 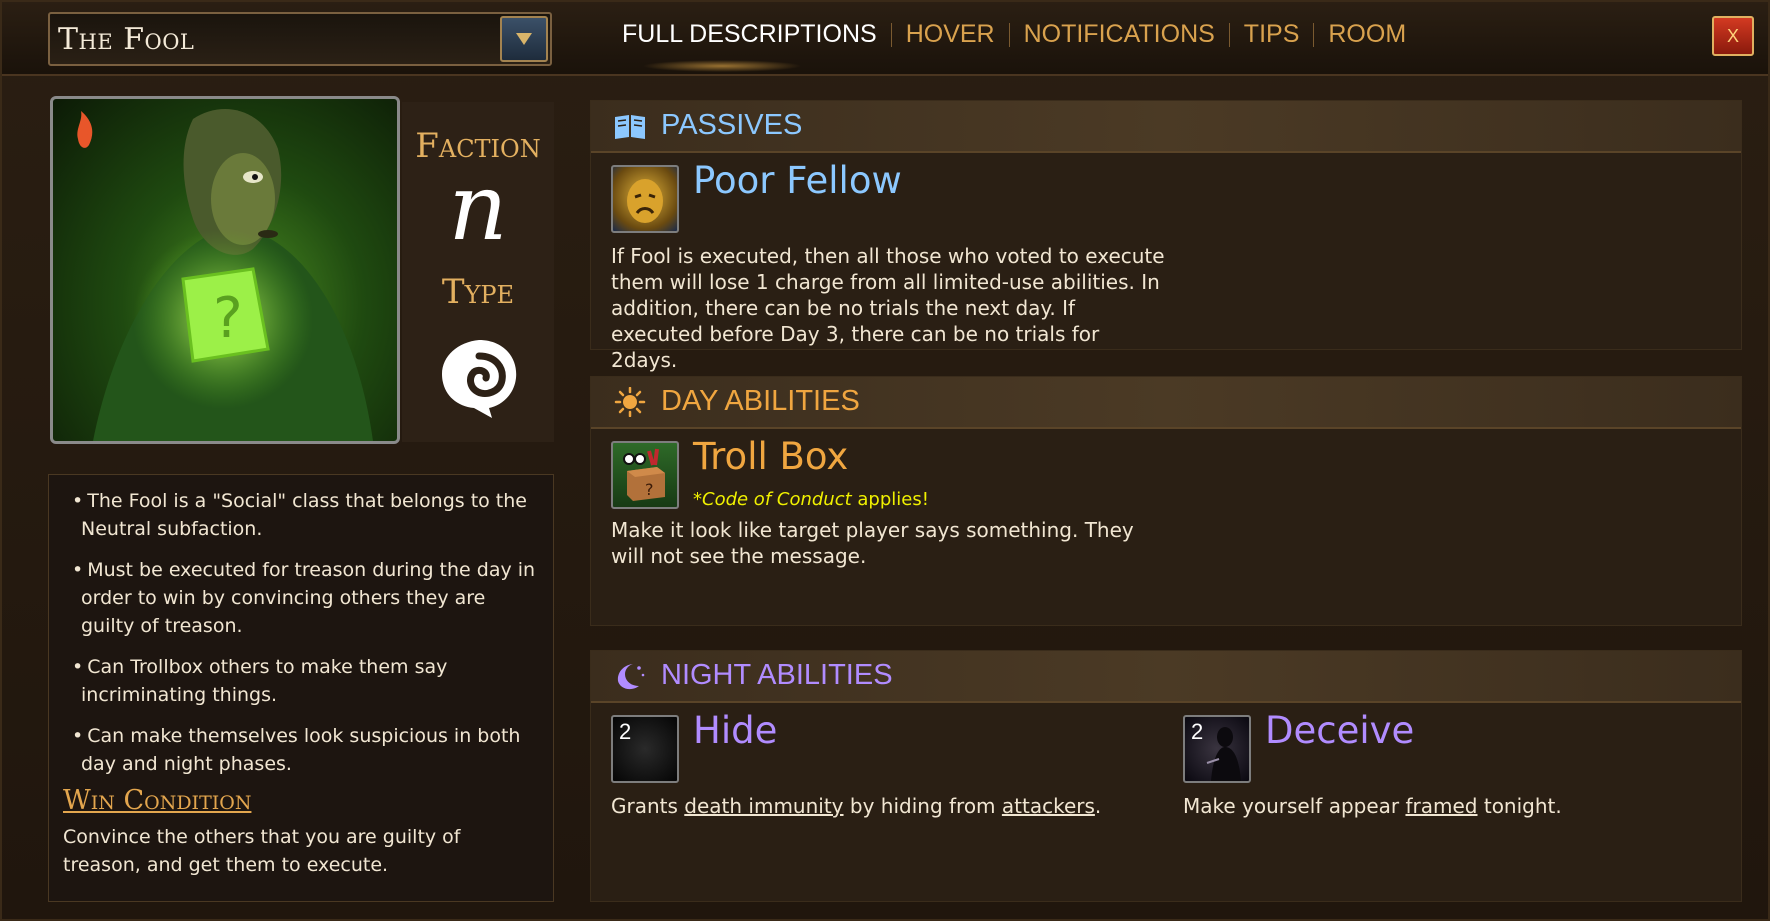 I want to click on role-portrait: ?, so click(x=225, y=270).